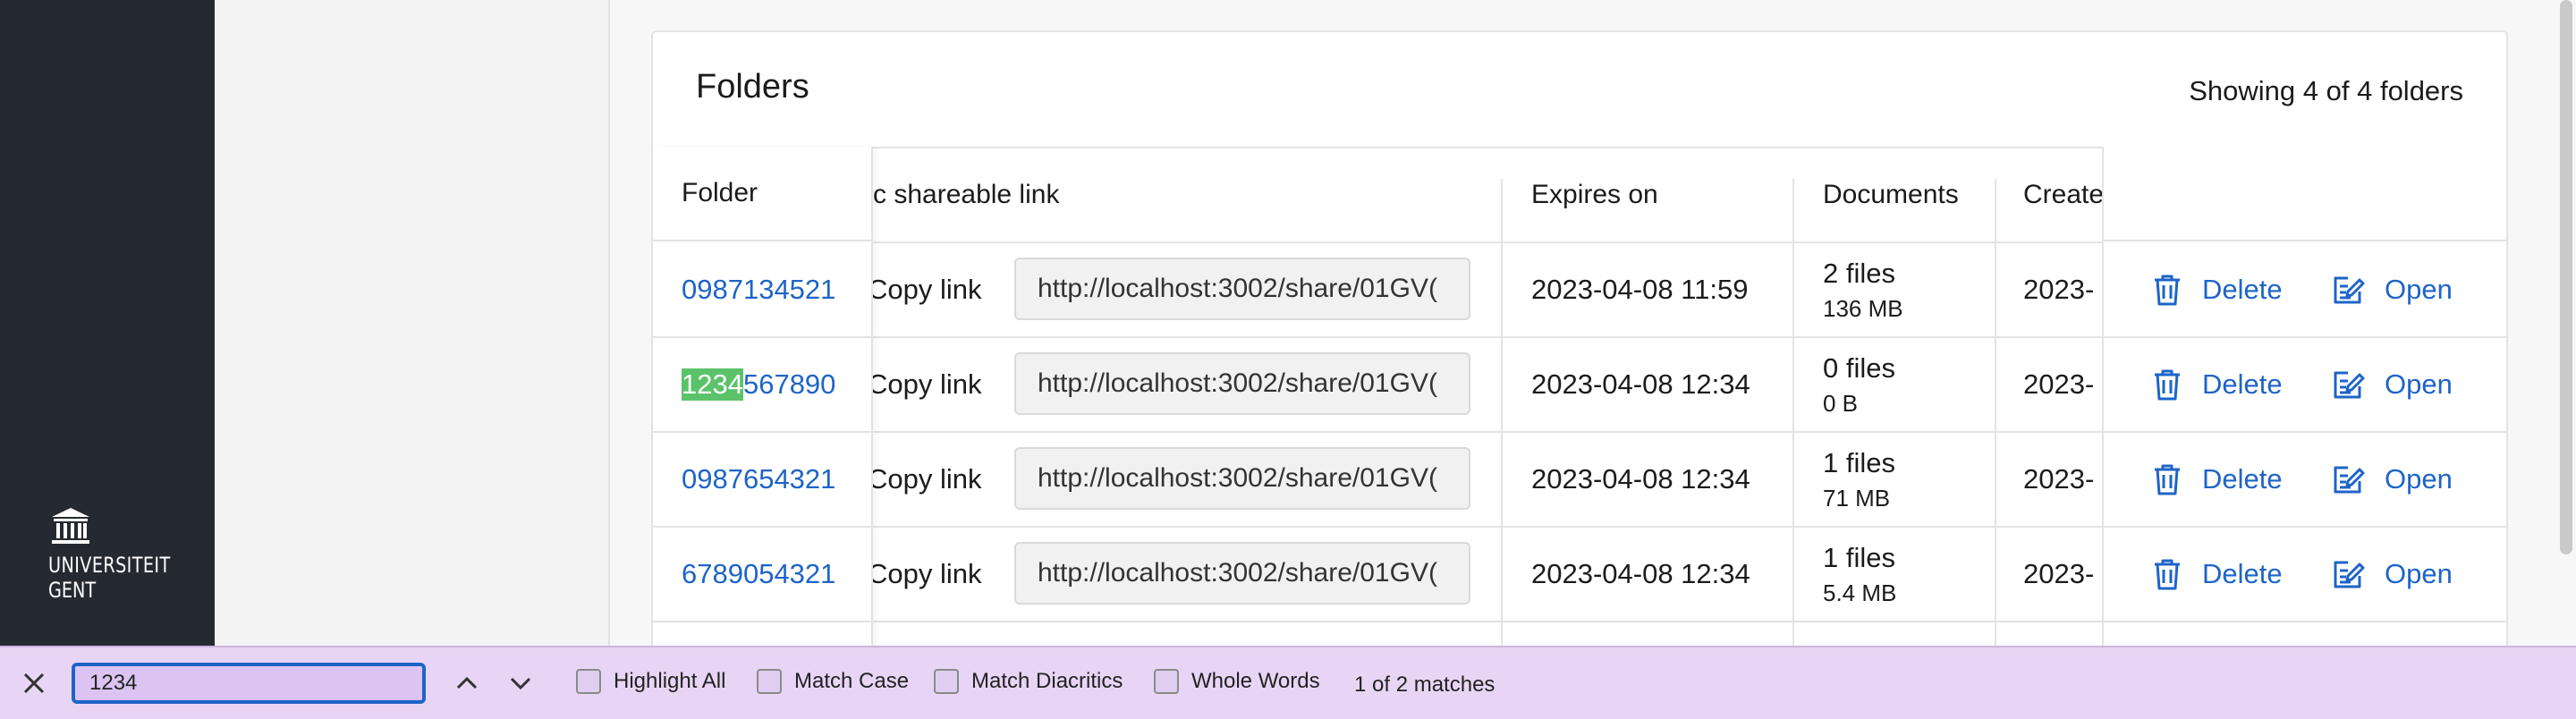 This screenshot has width=2576, height=719. I want to click on folder-link: 0987134521, so click(758, 289).